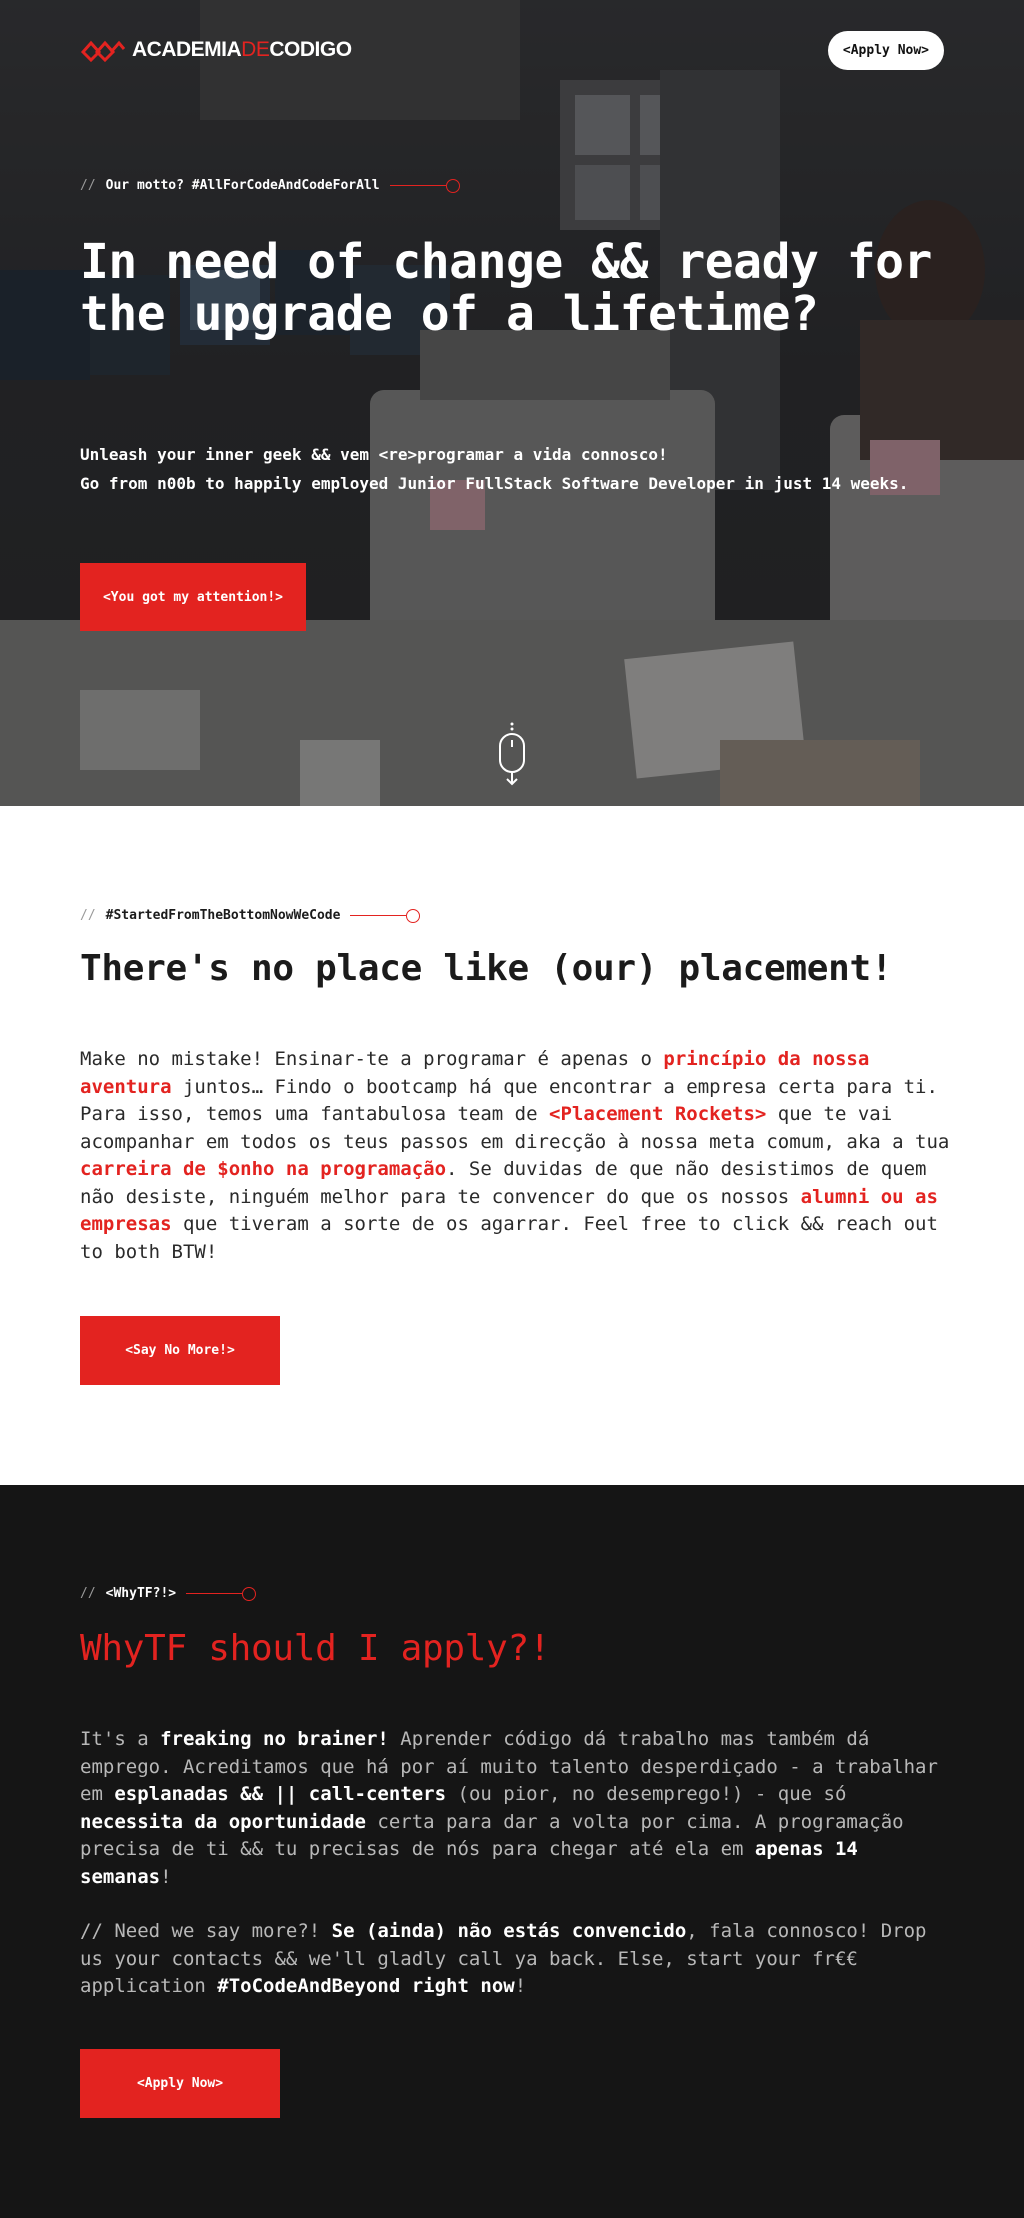 The height and width of the screenshot is (2218, 1024). I want to click on top-navigation: ACADEMIADECODIGO <Apply Now>, so click(512, 50).